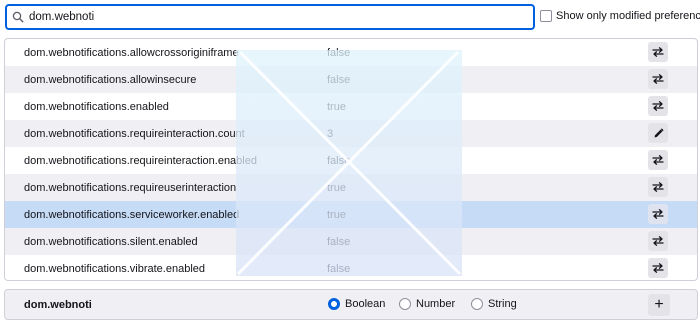 The width and height of the screenshot is (700, 327). What do you see at coordinates (436, 304) in the screenshot?
I see `type-label-number: Number` at bounding box center [436, 304].